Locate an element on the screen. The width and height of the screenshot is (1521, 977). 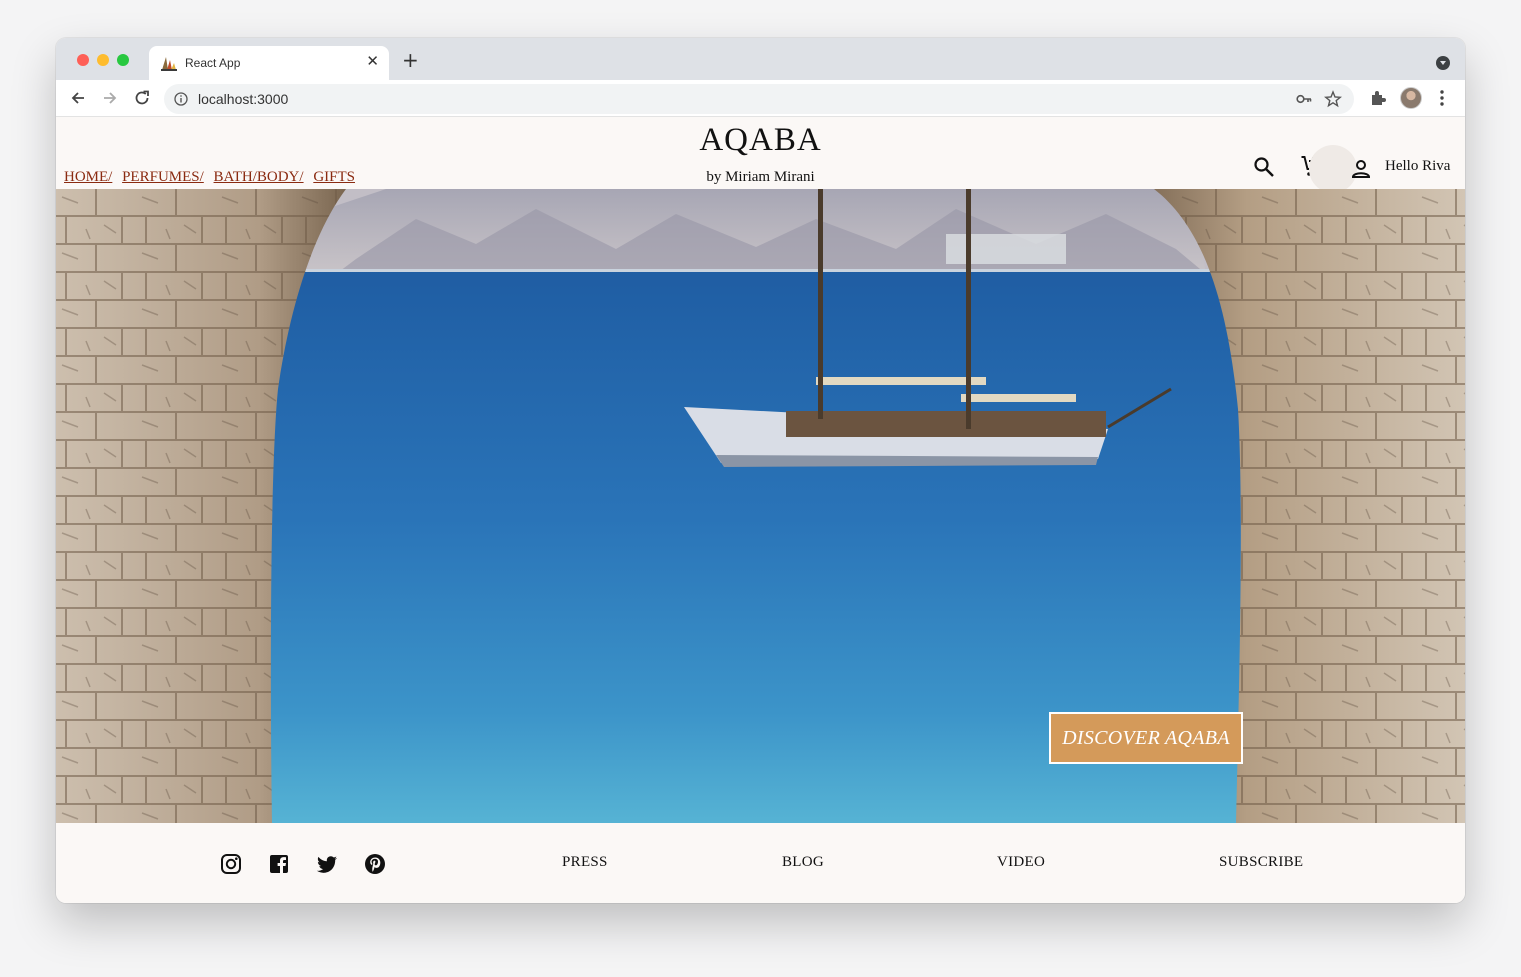
maximize-window-button is located at coordinates (123, 60).